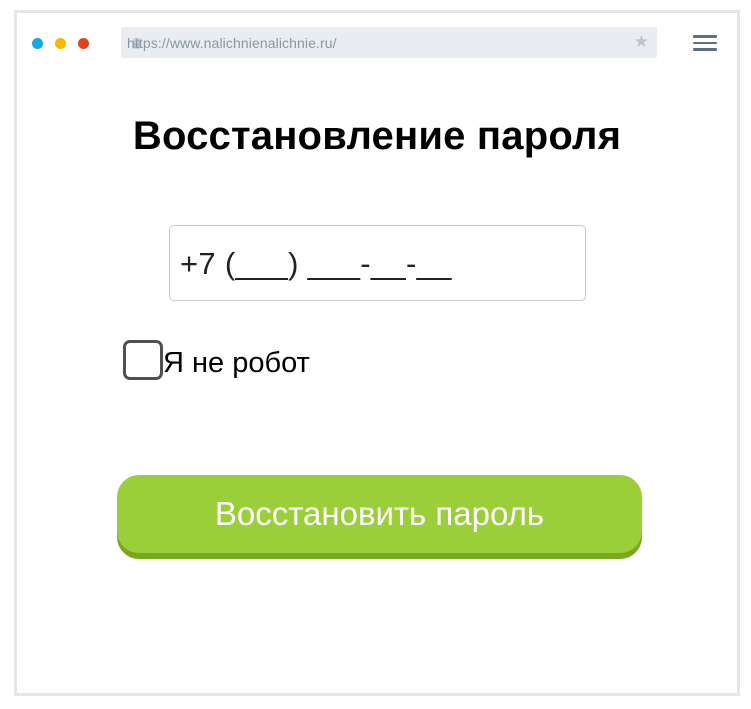 This screenshot has width=751, height=709. I want to click on phone-input-value: +7 (___) ___-__-__, so click(316, 264).